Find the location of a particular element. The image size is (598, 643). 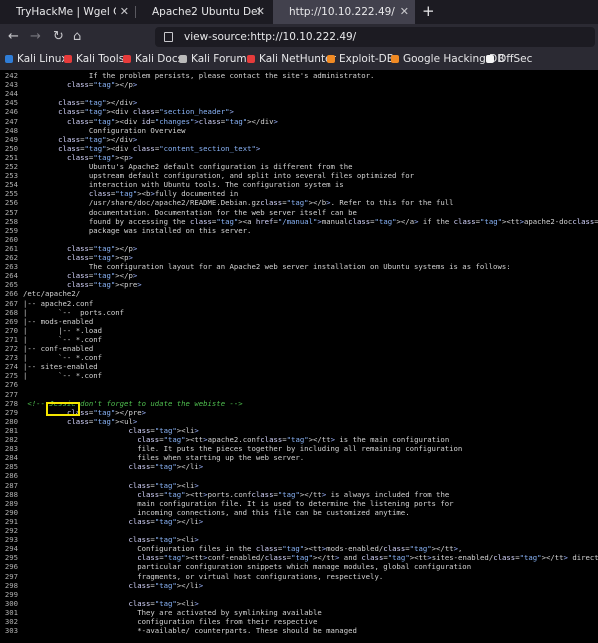

source-line: 298 class="tag"></li> is located at coordinates (101, 585).